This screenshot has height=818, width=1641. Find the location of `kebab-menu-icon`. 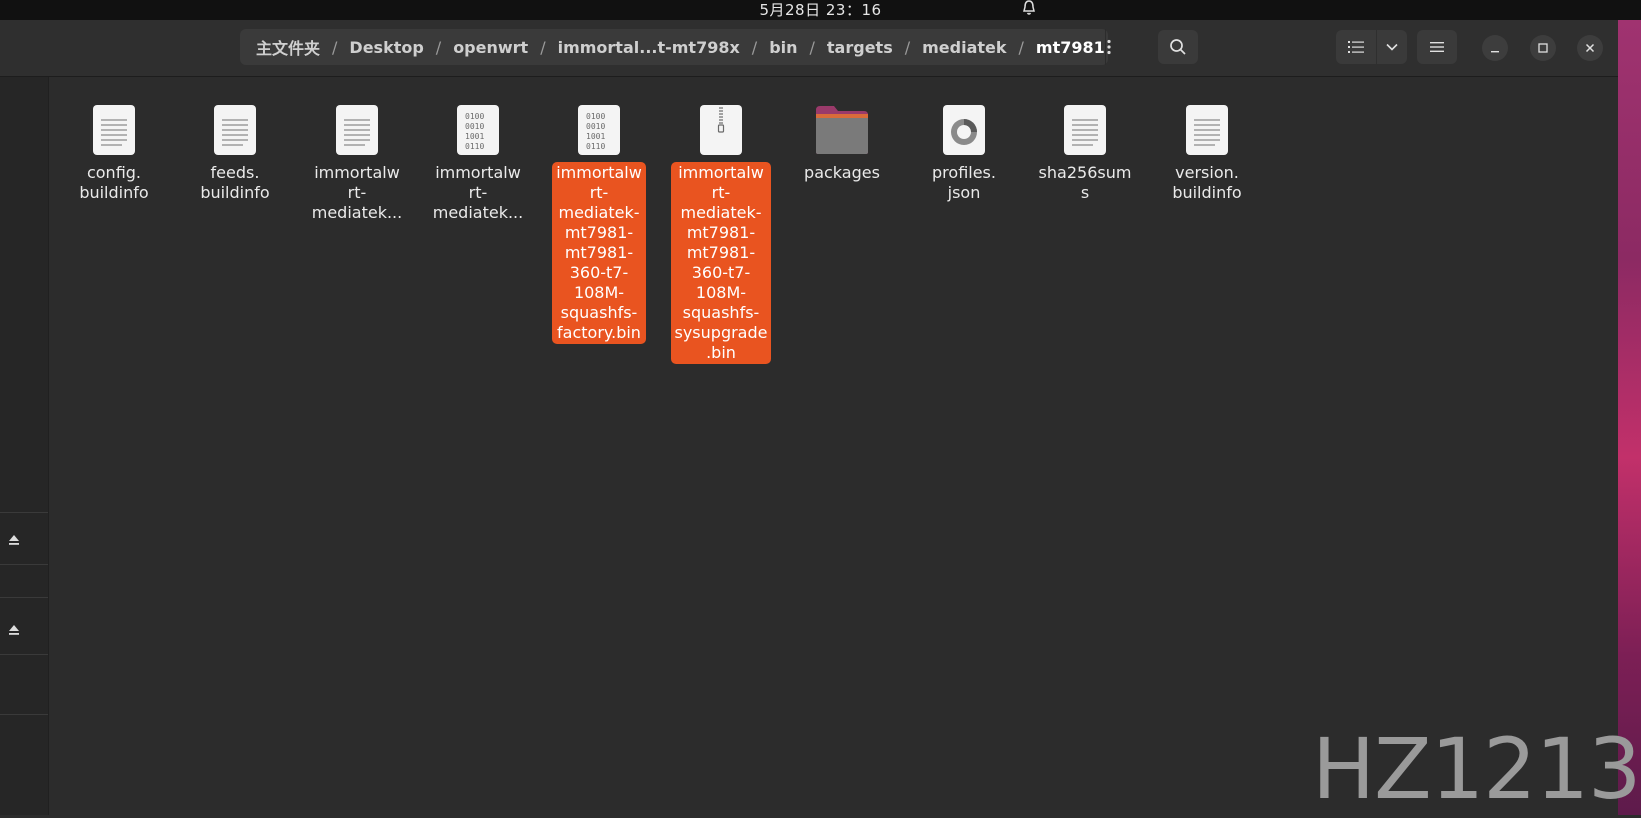

kebab-menu-icon is located at coordinates (1109, 47).